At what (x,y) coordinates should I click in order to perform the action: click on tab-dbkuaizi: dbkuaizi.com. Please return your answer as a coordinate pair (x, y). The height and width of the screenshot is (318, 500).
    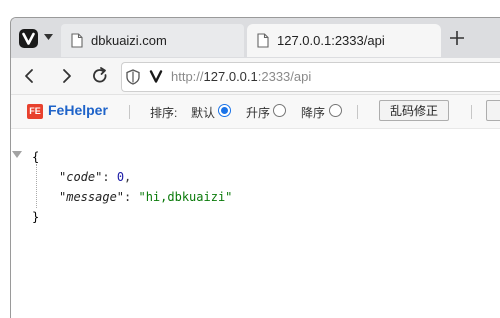
    Looking at the image, I should click on (152, 40).